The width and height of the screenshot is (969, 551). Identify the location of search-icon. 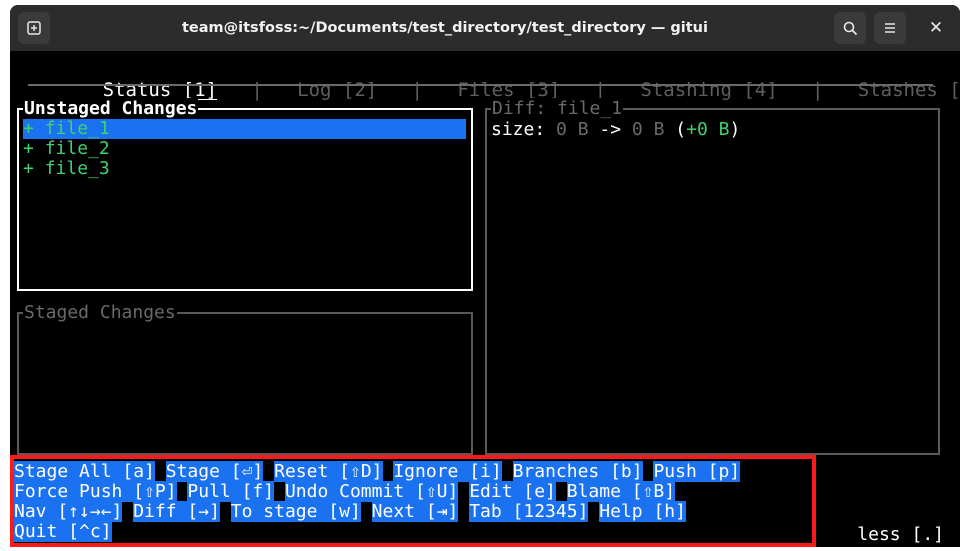
(850, 28).